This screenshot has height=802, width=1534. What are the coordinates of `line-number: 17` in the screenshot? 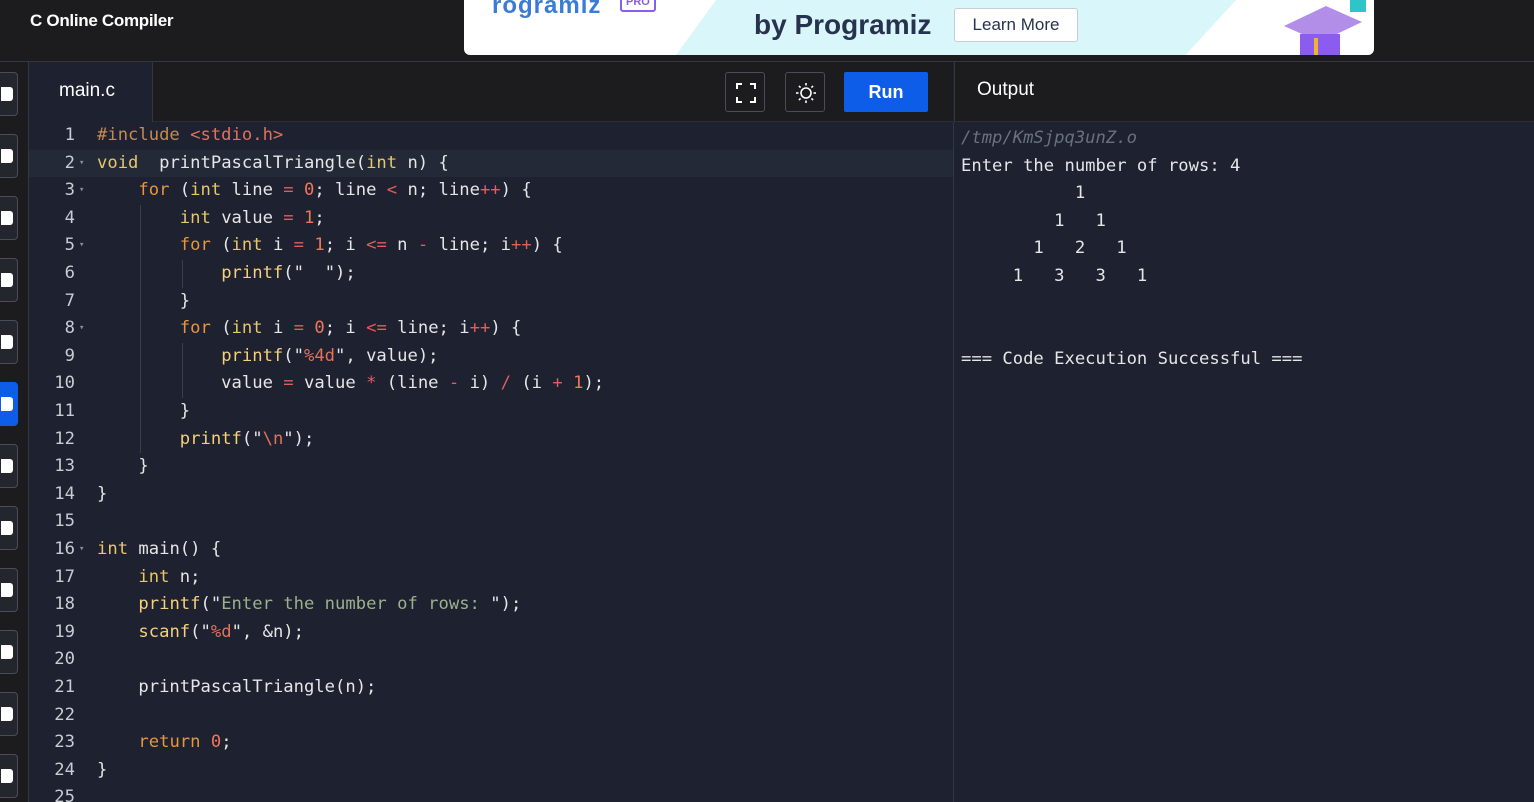 It's located at (64, 576).